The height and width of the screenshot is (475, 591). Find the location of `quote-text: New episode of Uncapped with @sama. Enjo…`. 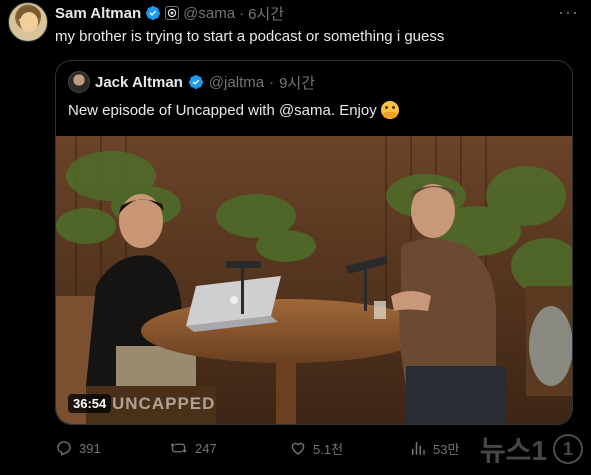

quote-text: New episode of Uncapped with @sama. Enjo… is located at coordinates (222, 110).